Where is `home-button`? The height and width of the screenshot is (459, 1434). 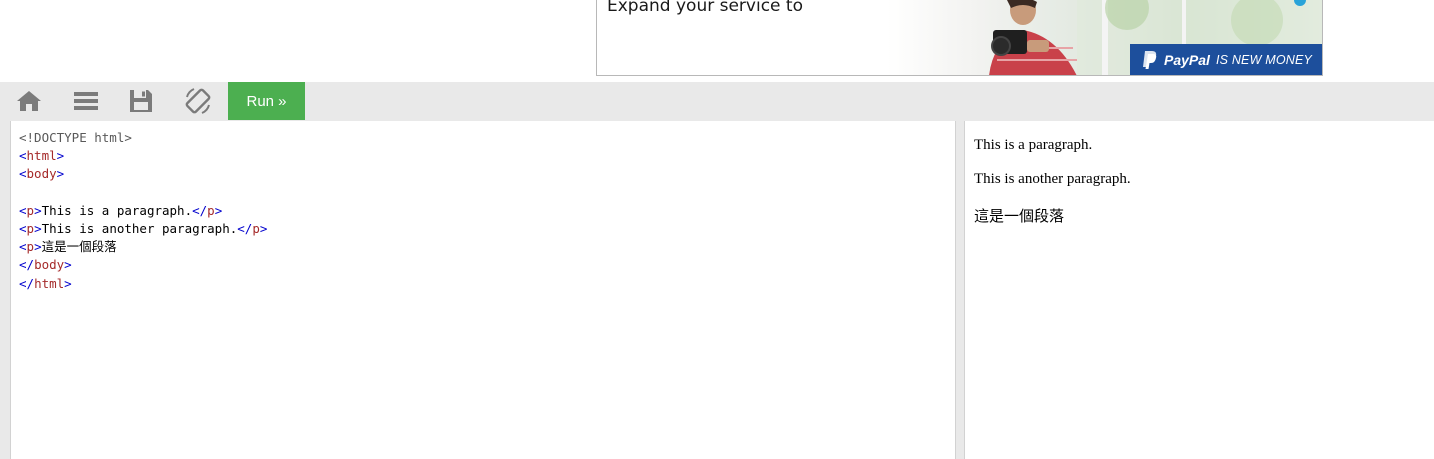 home-button is located at coordinates (29, 101).